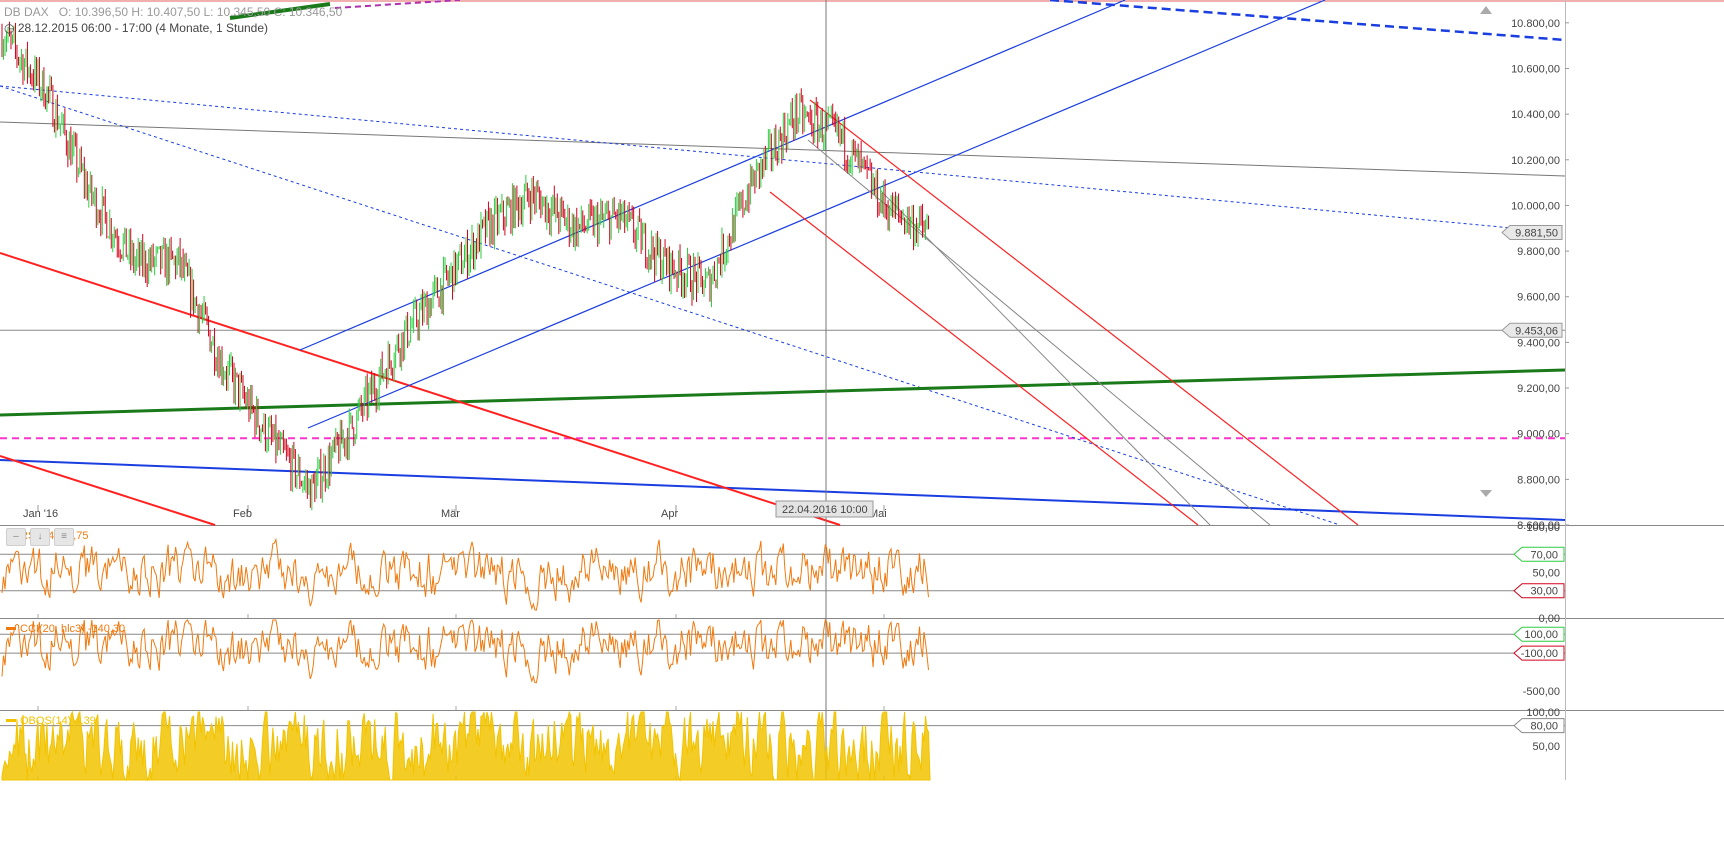  I want to click on indicator-level-label: 70,00, so click(1544, 555).